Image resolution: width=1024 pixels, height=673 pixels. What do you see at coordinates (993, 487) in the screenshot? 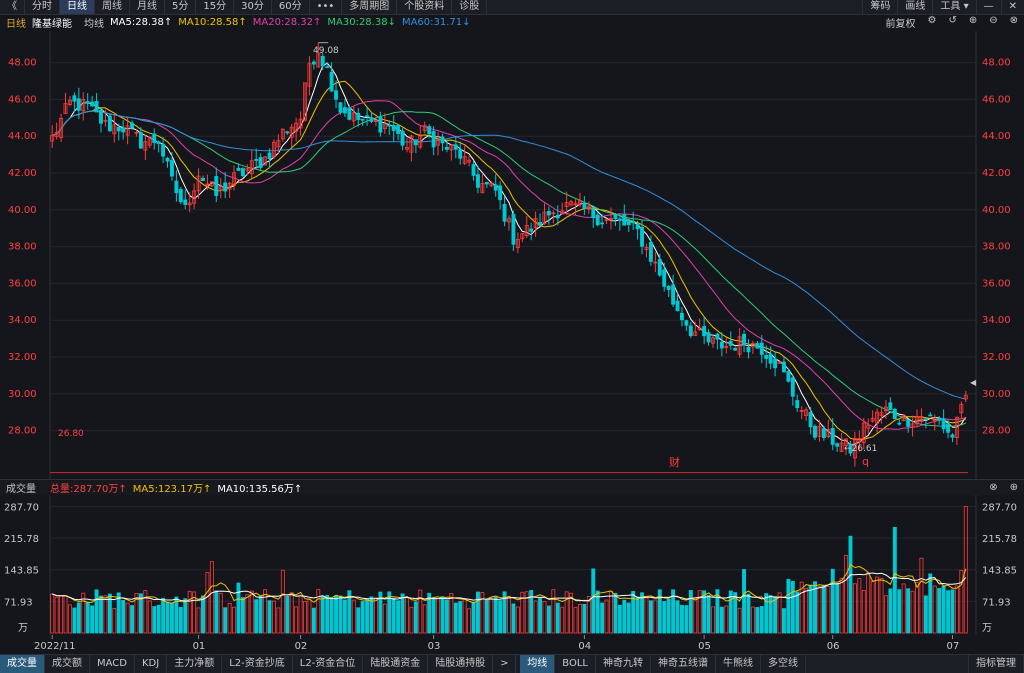
I see `close-volume-icon: ⊗` at bounding box center [993, 487].